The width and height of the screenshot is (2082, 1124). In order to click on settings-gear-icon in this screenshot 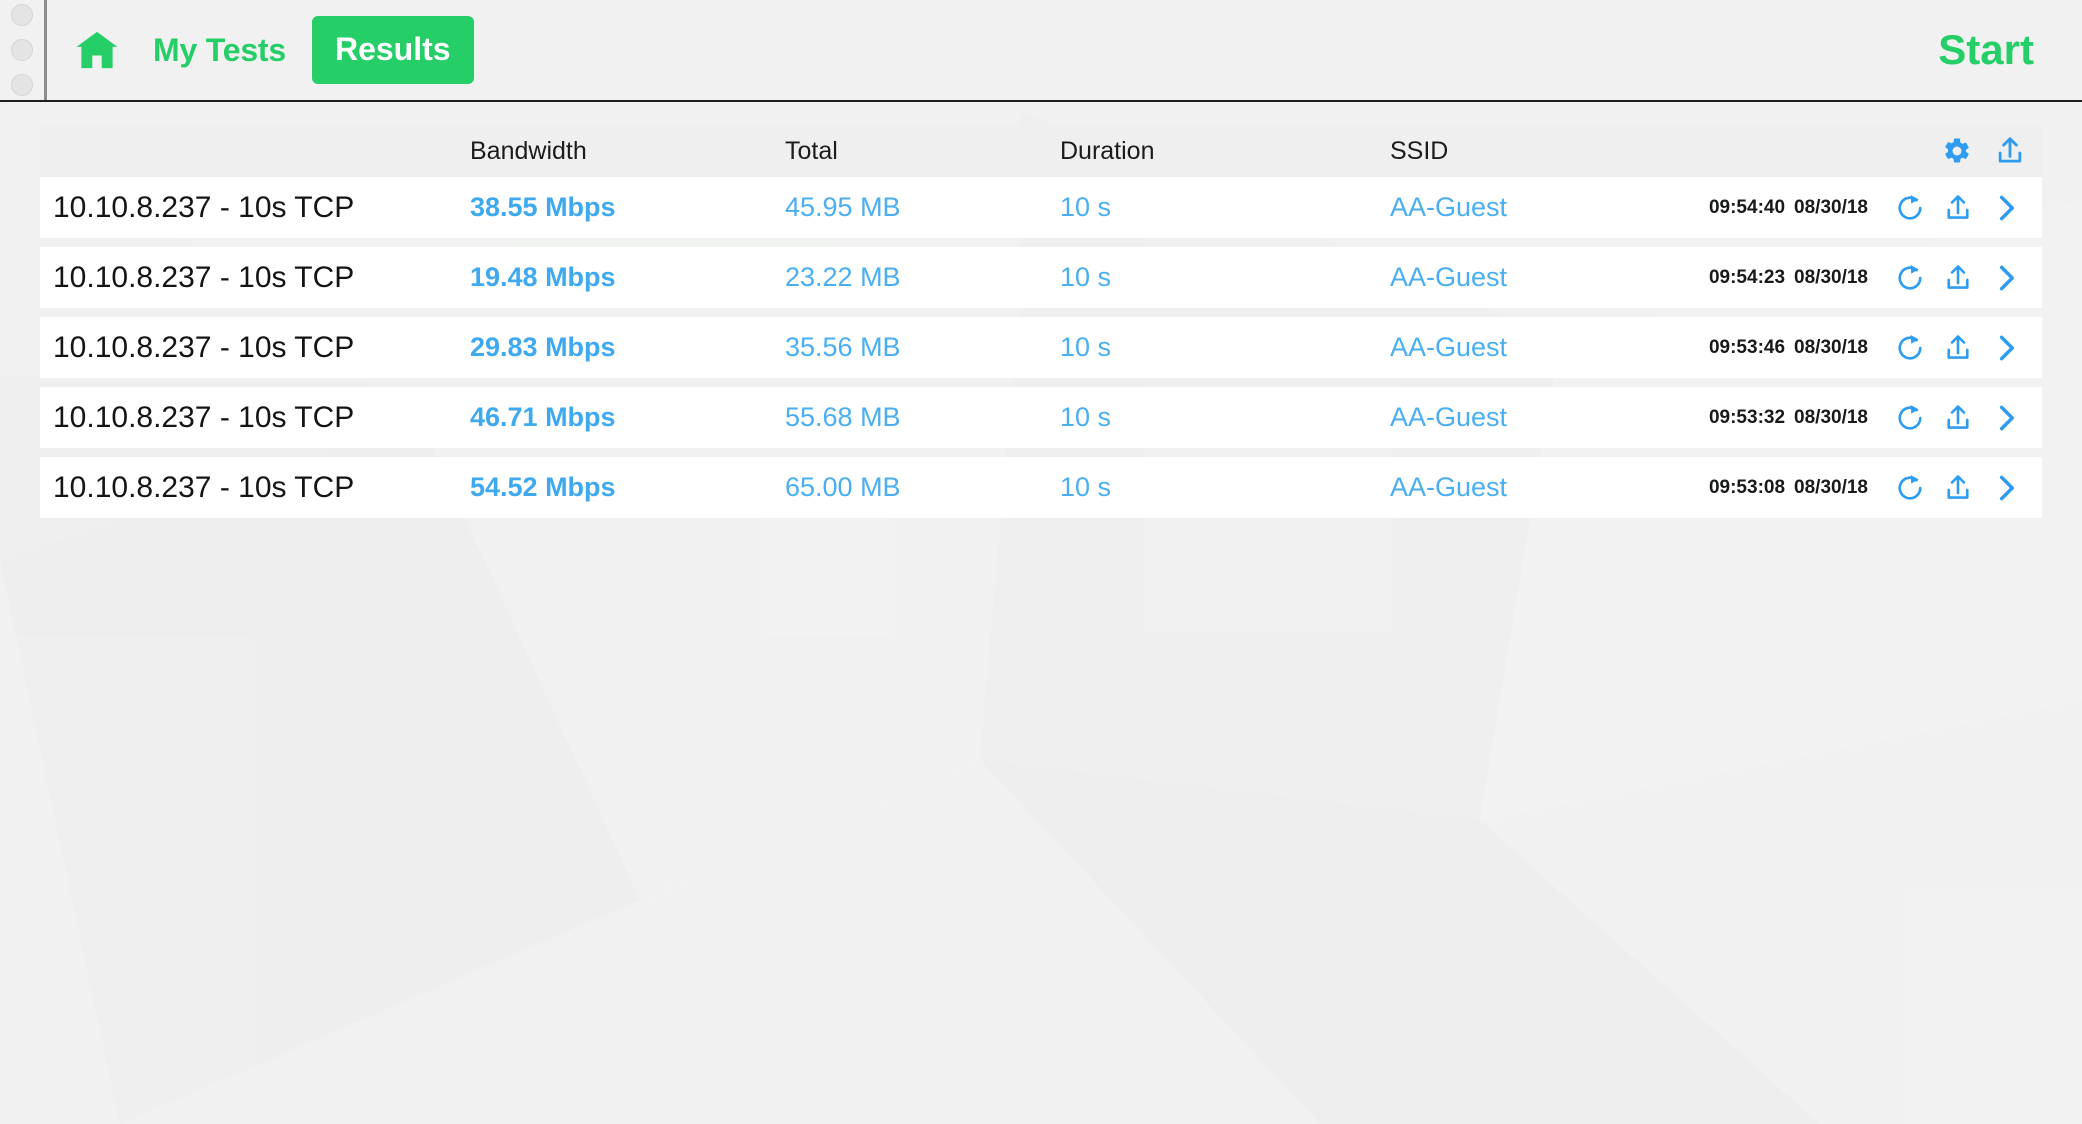, I will do `click(1957, 151)`.